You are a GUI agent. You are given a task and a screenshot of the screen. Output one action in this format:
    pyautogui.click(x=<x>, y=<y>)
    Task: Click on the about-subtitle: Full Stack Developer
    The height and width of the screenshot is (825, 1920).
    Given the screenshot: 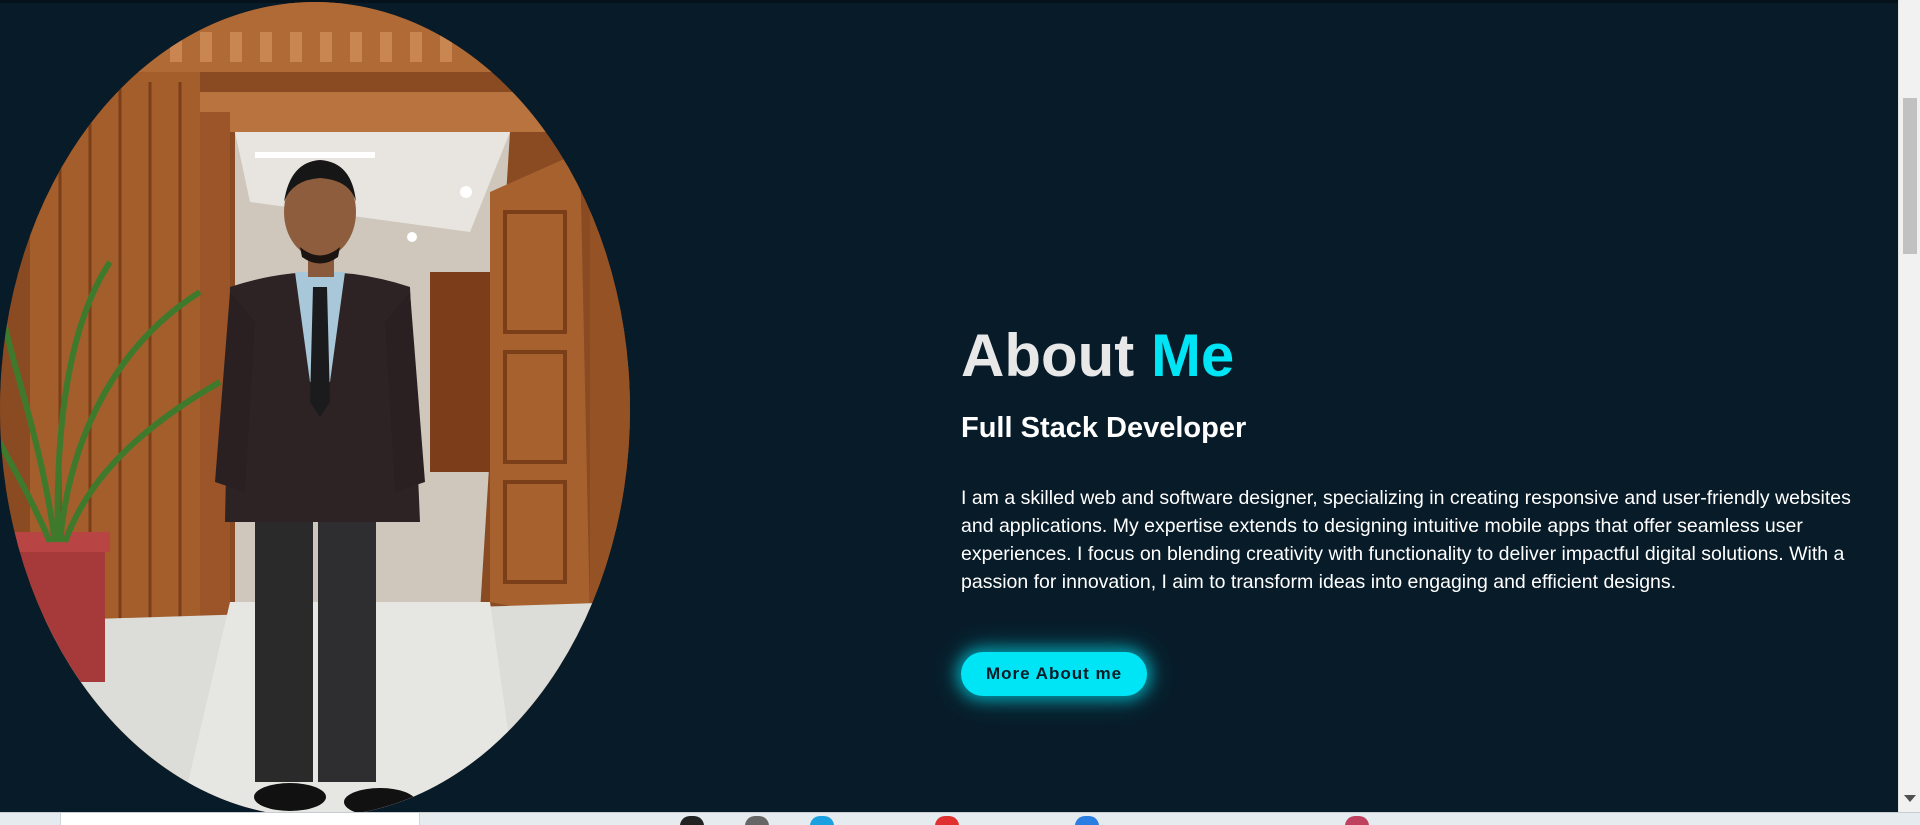 What is the action you would take?
    pyautogui.click(x=1104, y=428)
    